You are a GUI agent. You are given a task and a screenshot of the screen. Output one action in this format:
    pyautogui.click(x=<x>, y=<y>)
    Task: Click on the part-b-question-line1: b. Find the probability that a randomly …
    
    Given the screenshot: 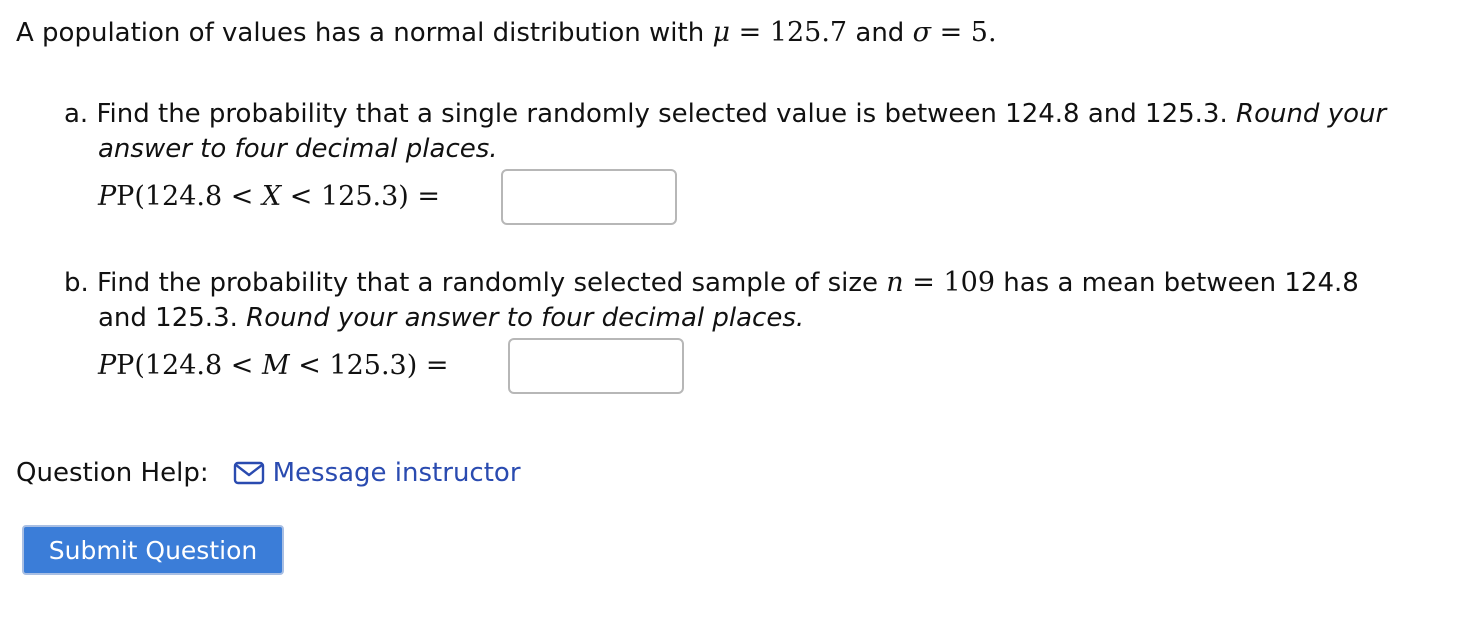 What is the action you would take?
    pyautogui.click(x=711, y=283)
    